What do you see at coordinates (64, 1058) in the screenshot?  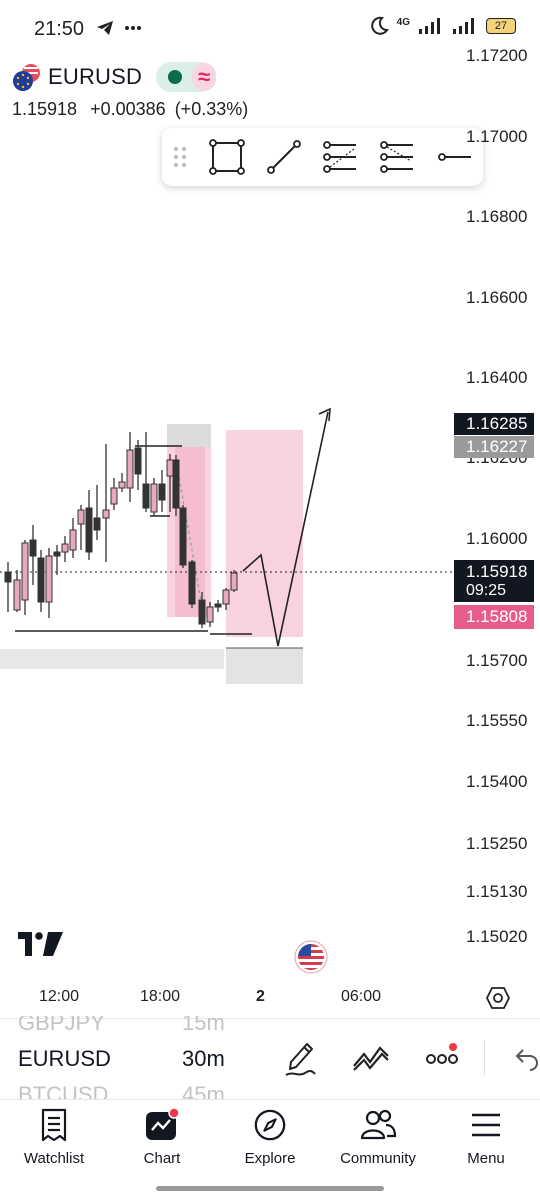 I see `picker-symbol: EURUSD` at bounding box center [64, 1058].